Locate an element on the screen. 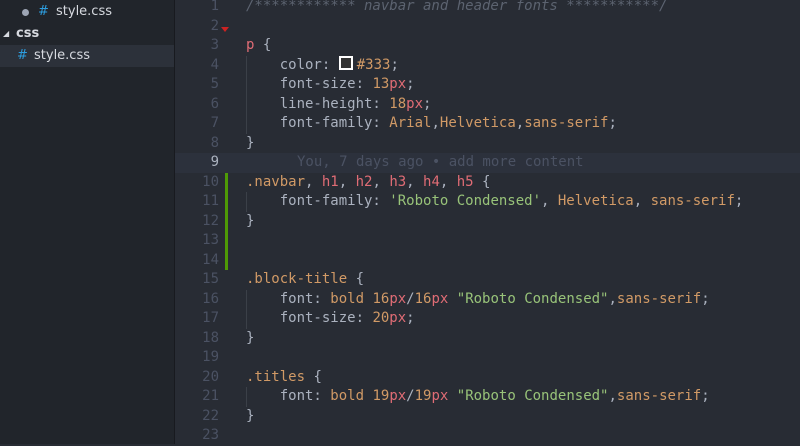  code-line: 22} is located at coordinates (487, 417).